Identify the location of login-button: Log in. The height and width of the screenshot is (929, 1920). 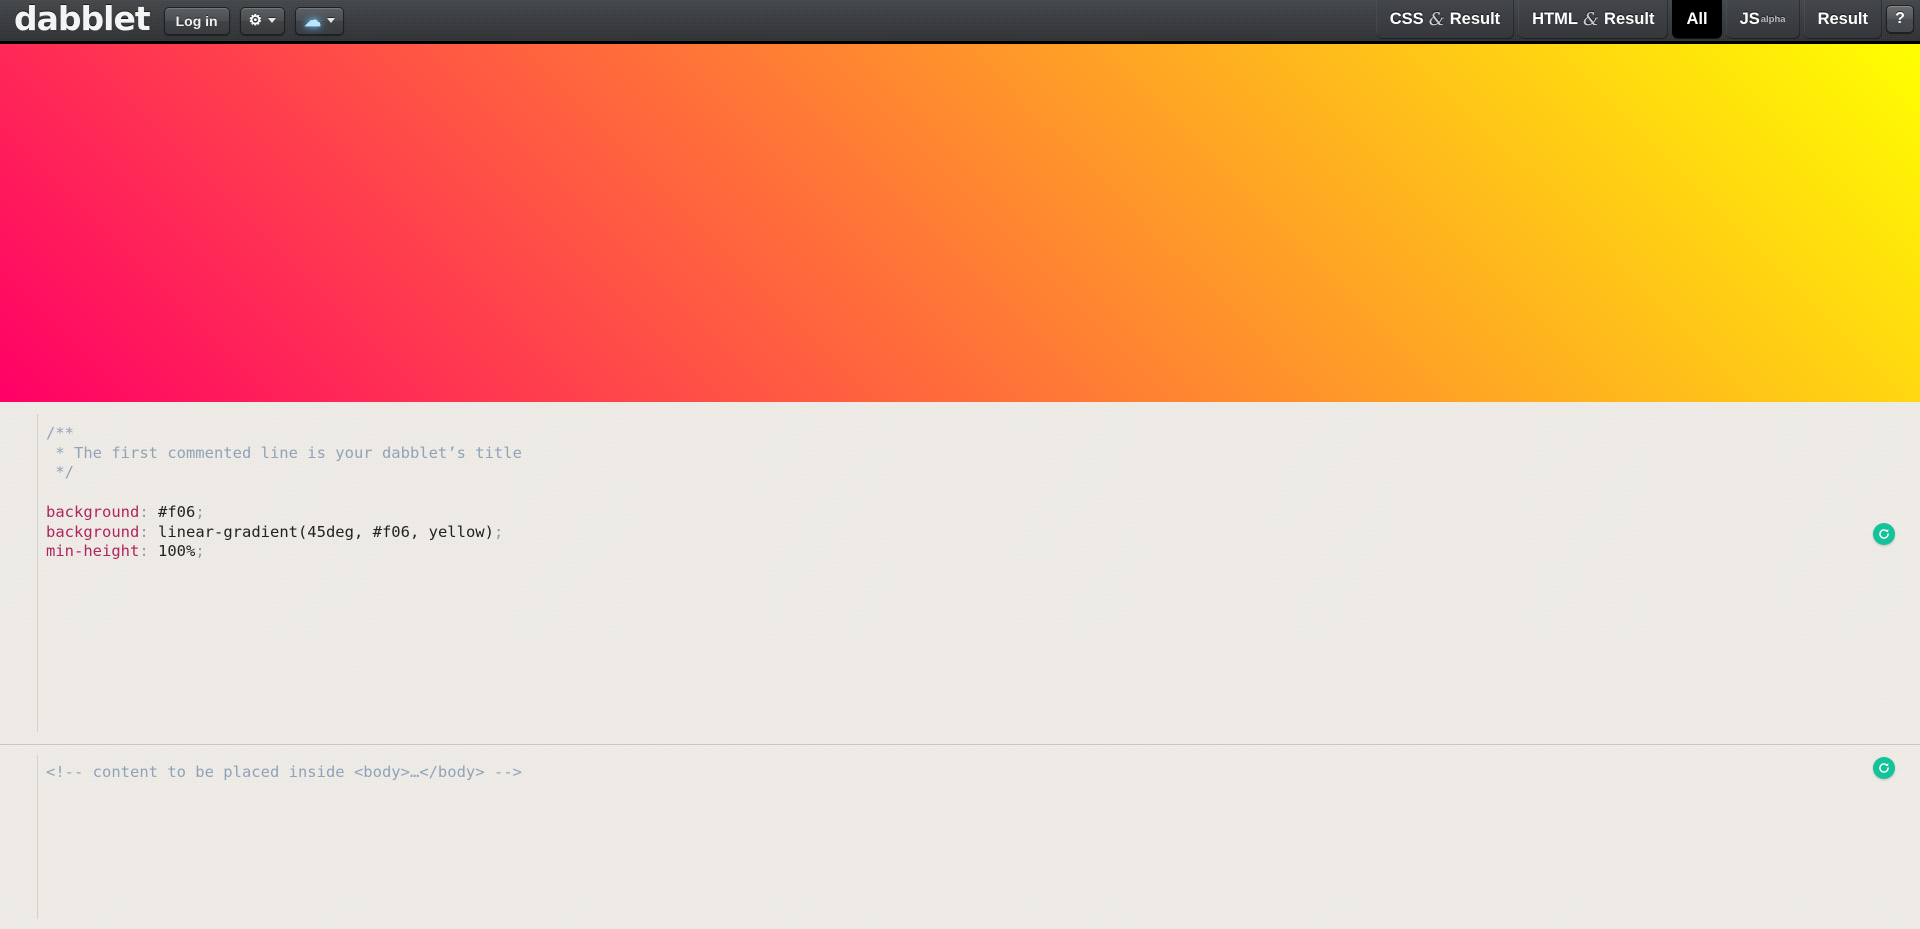
(196, 20).